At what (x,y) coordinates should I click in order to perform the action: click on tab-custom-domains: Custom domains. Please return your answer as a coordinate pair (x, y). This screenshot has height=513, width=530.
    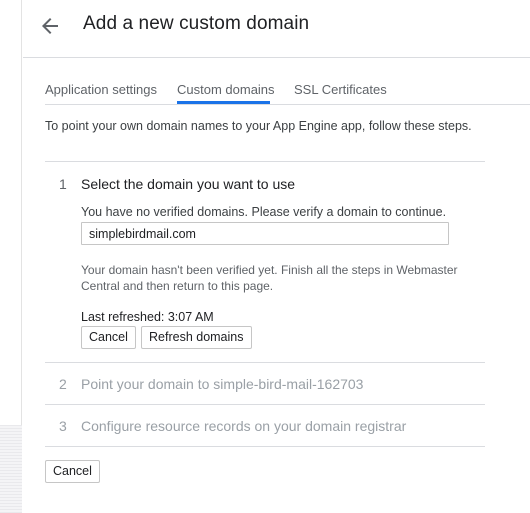
    Looking at the image, I should click on (226, 92).